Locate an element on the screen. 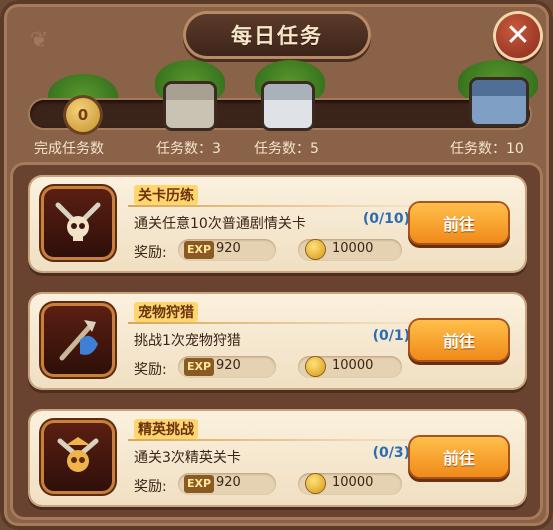  close-icon: ✕ is located at coordinates (518, 35).